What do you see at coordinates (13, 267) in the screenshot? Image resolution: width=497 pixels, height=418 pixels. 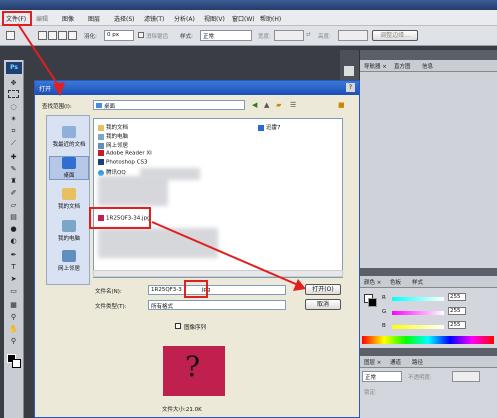 I see `type-icon: T` at bounding box center [13, 267].